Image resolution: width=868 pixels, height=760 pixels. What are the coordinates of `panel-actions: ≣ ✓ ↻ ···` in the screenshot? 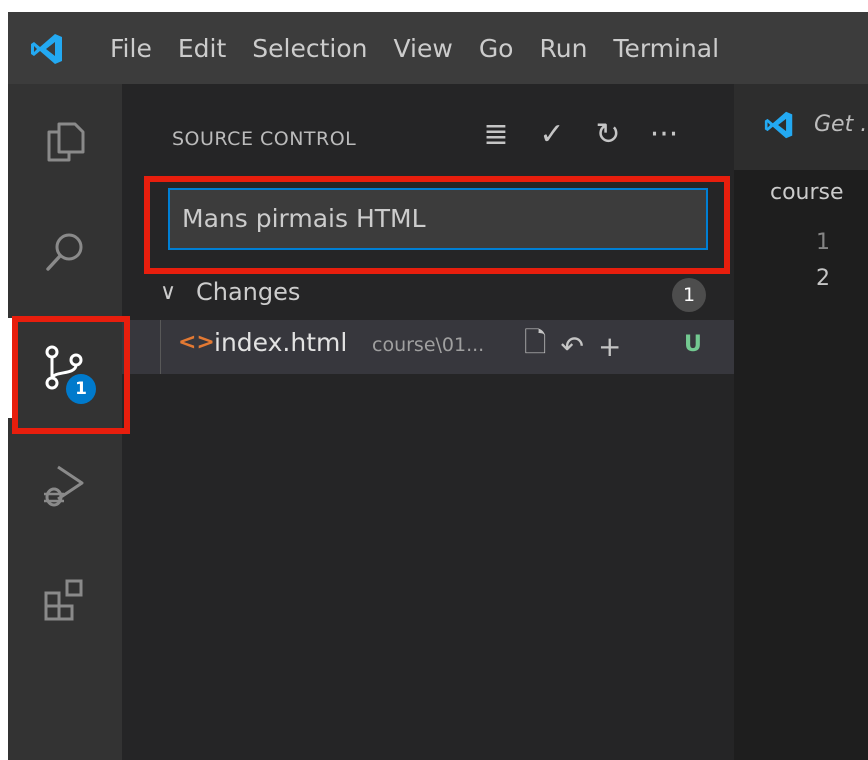 It's located at (580, 134).